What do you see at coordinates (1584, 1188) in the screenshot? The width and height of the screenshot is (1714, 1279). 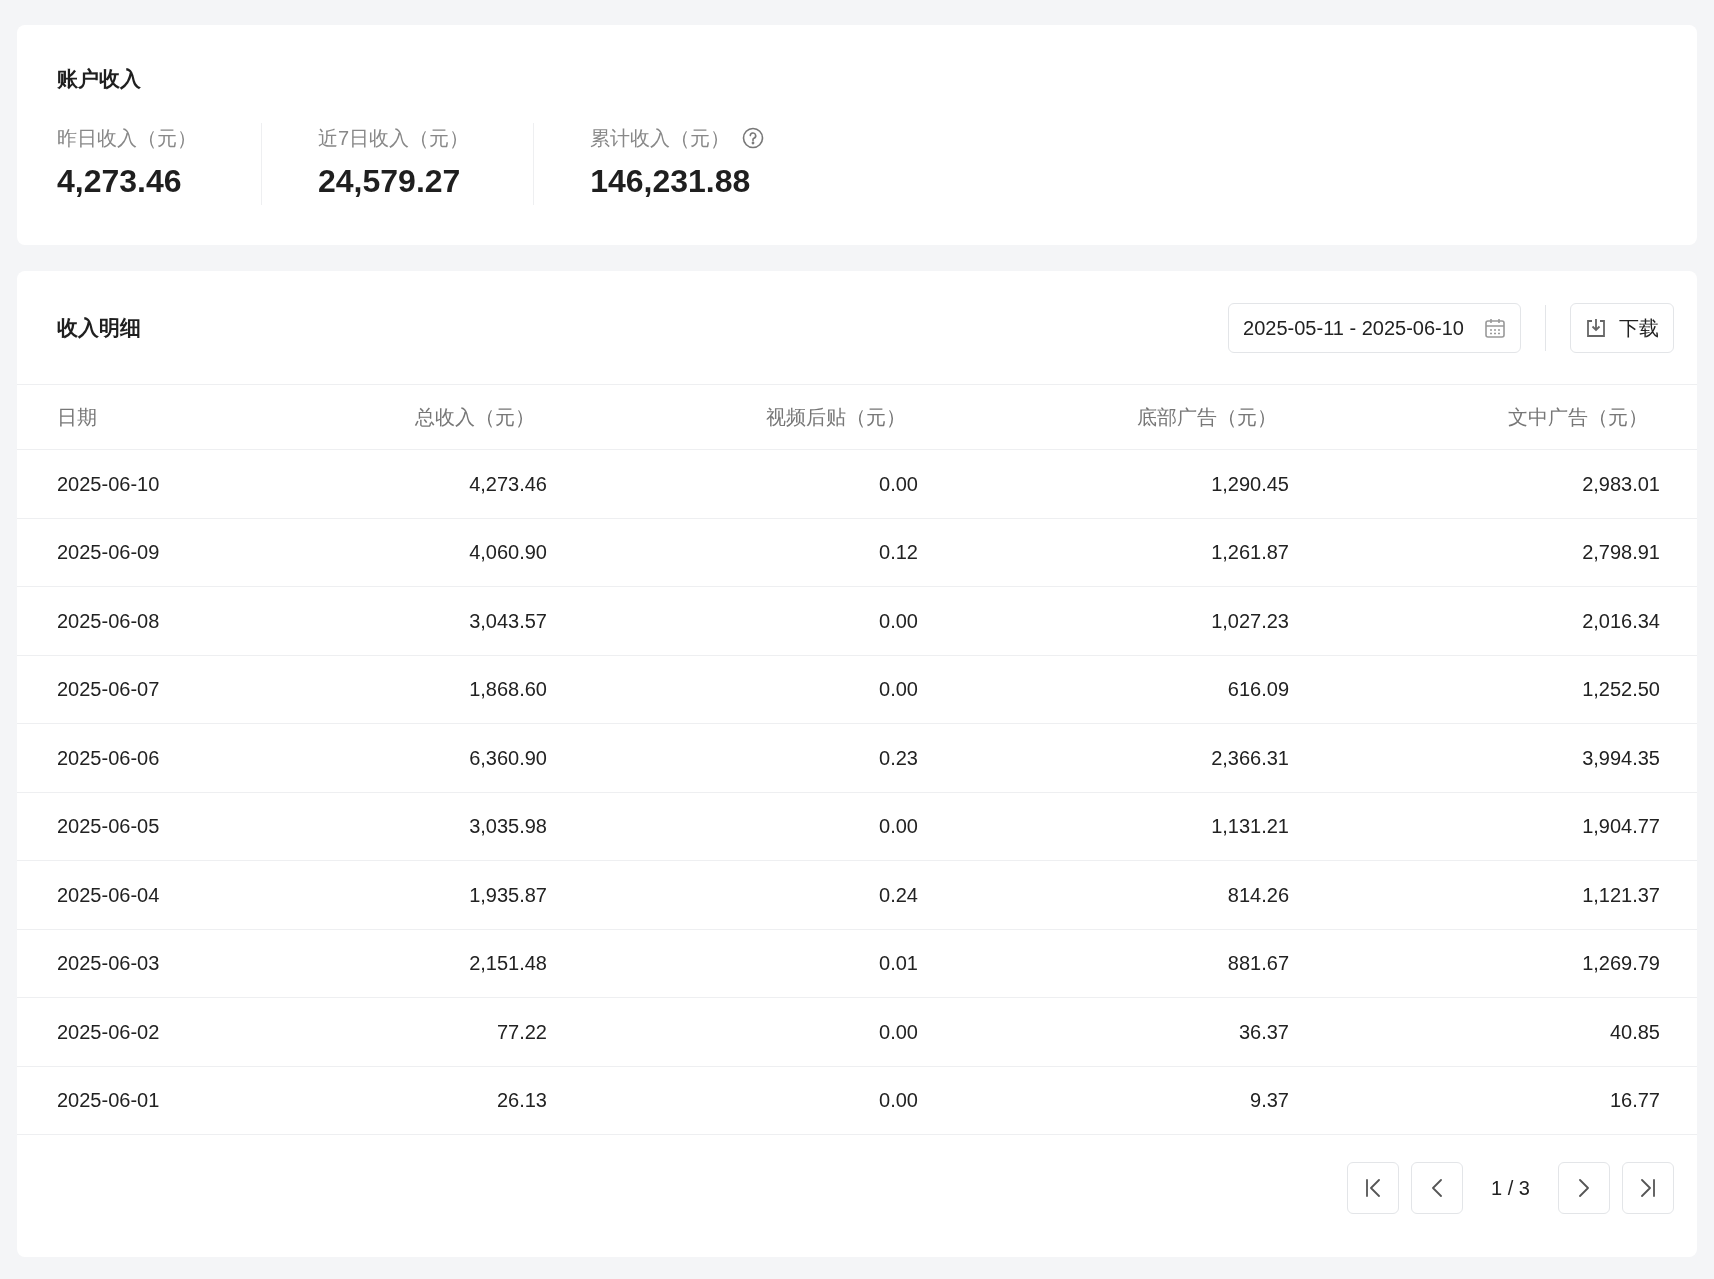 I see `next-page-icon` at bounding box center [1584, 1188].